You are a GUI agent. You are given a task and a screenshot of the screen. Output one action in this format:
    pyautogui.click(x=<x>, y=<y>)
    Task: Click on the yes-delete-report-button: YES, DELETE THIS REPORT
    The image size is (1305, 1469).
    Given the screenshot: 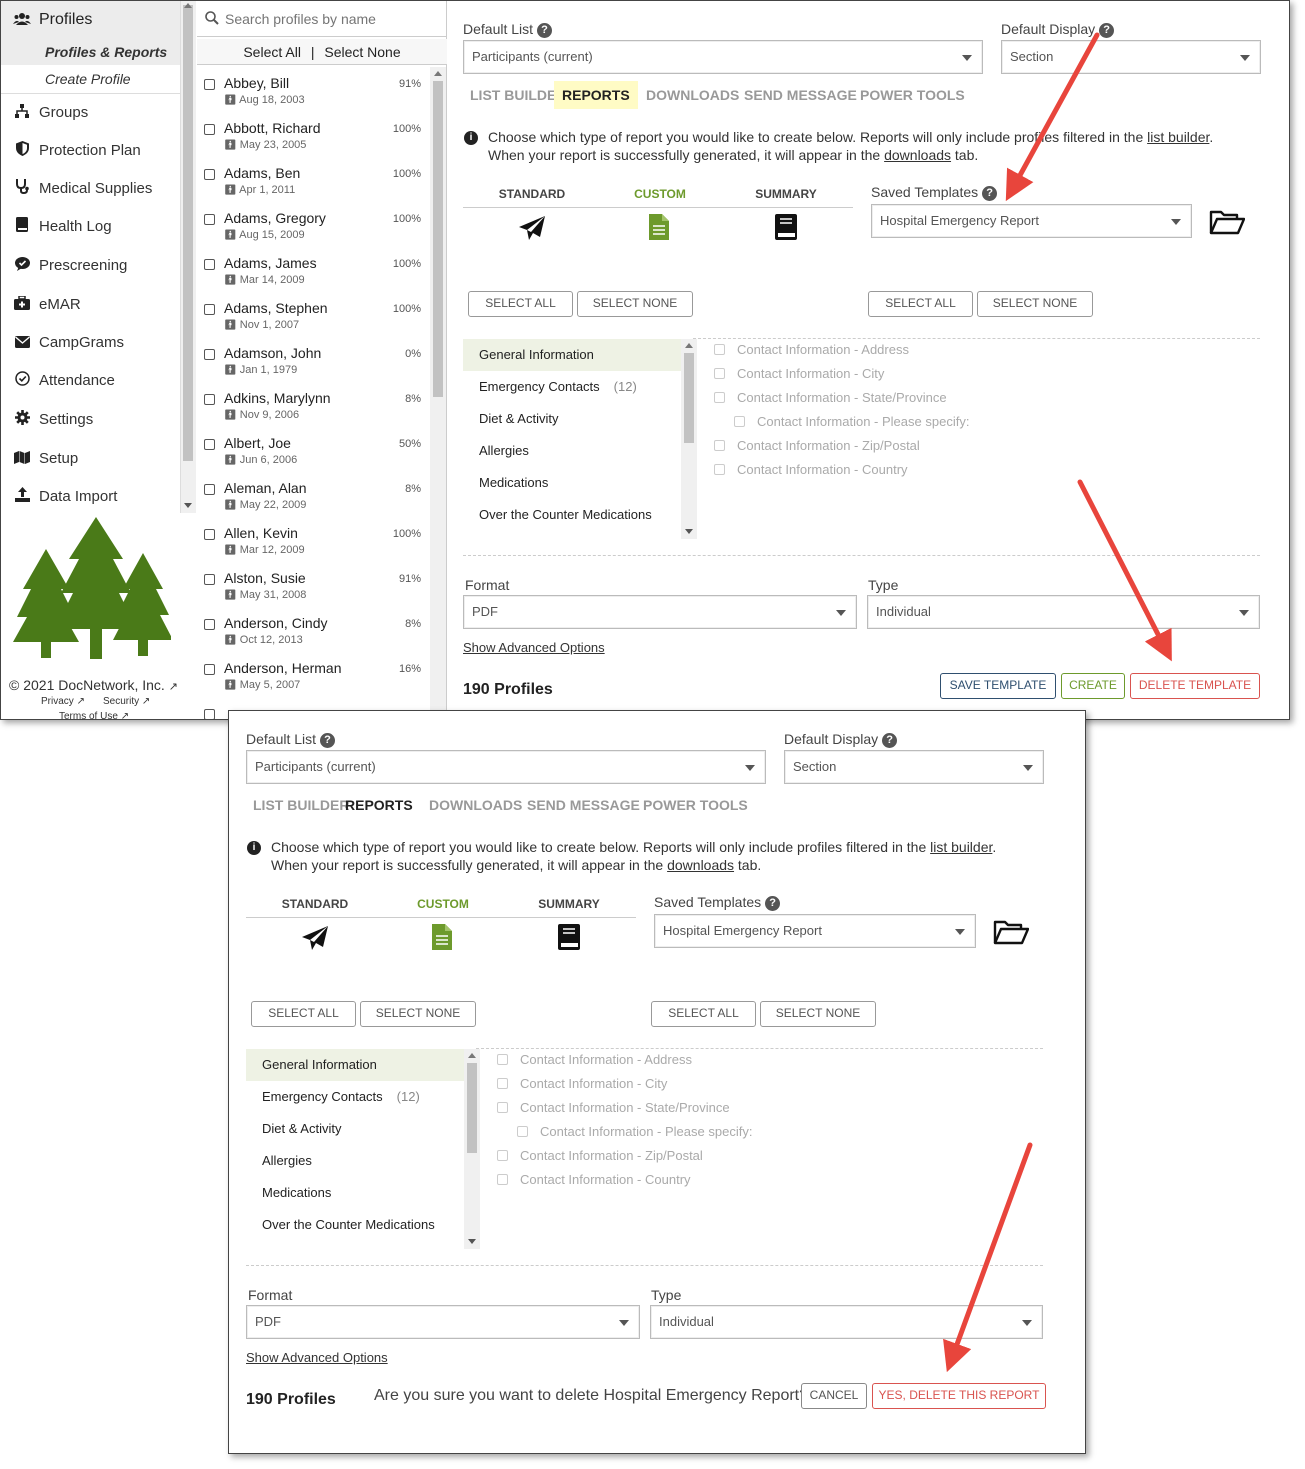 What is the action you would take?
    pyautogui.click(x=959, y=1396)
    